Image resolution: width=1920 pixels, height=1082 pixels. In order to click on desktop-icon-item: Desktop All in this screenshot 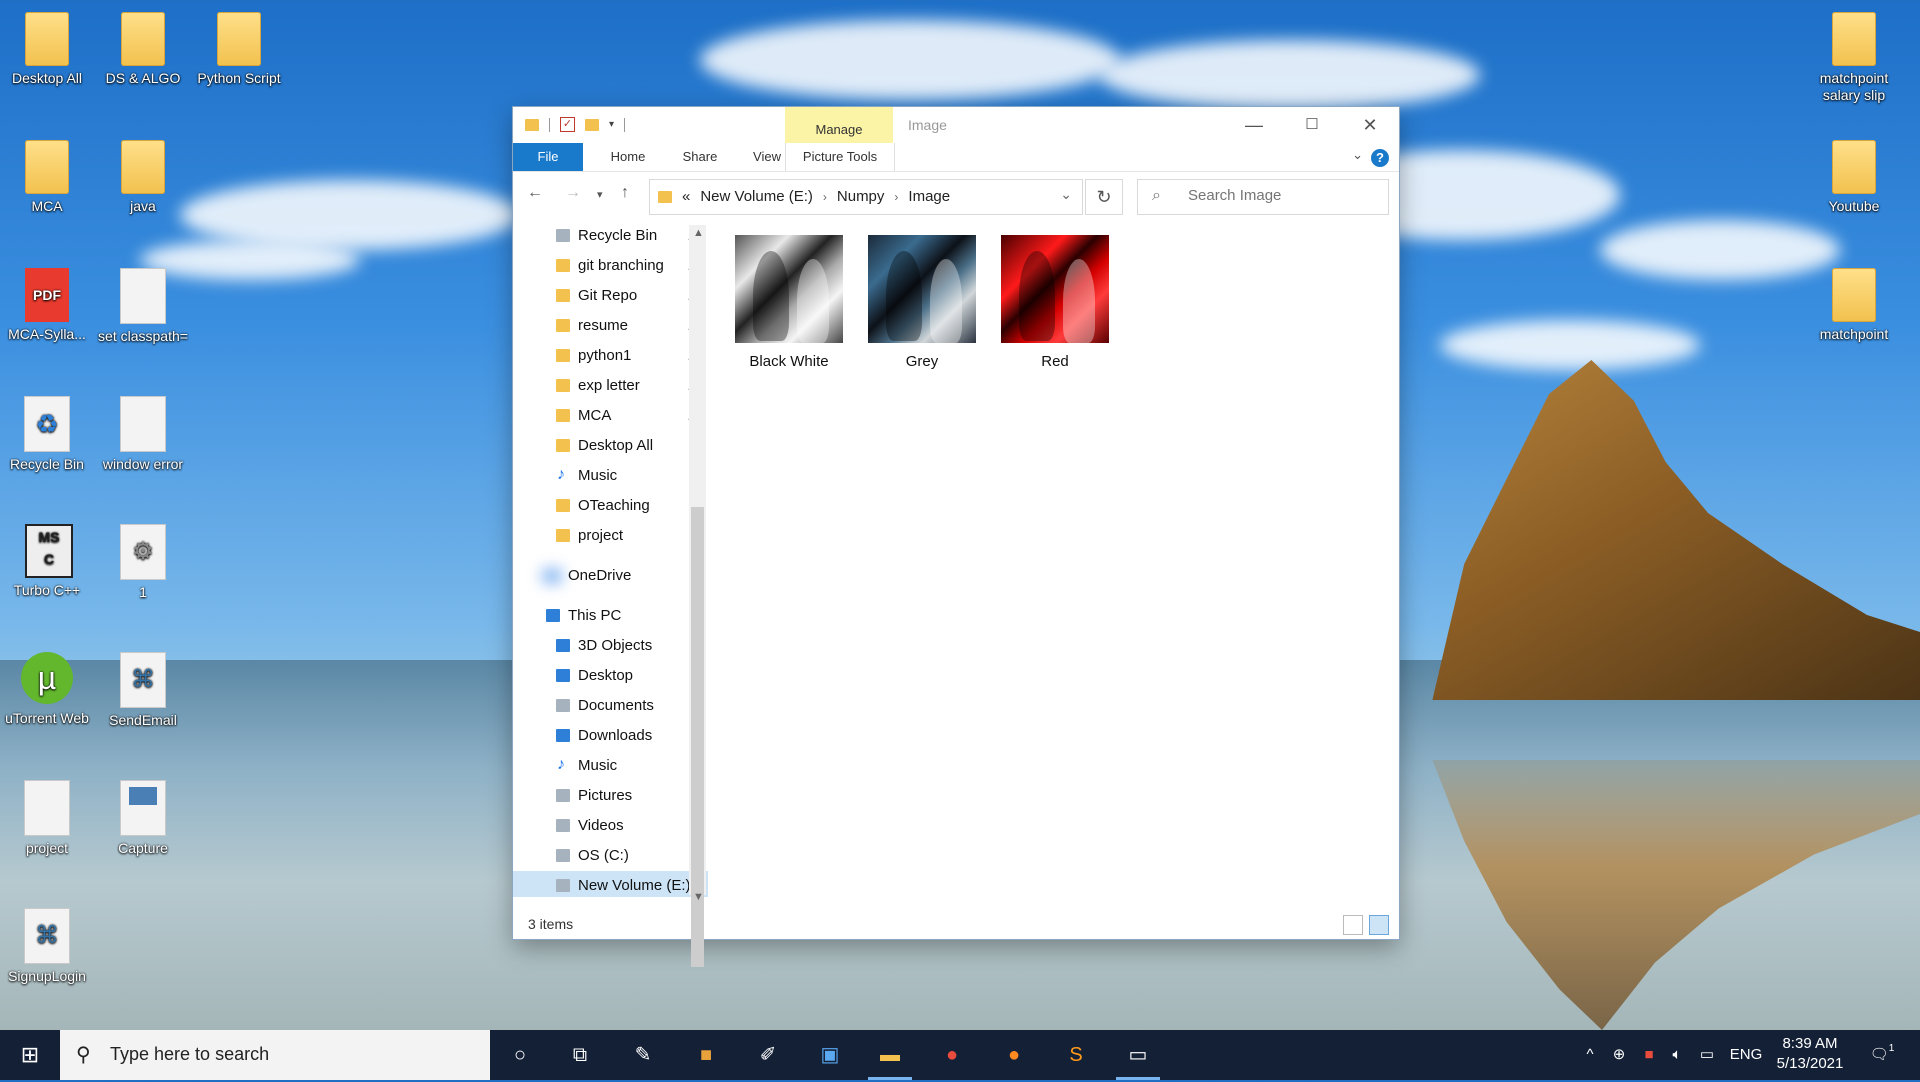, I will do `click(47, 49)`.